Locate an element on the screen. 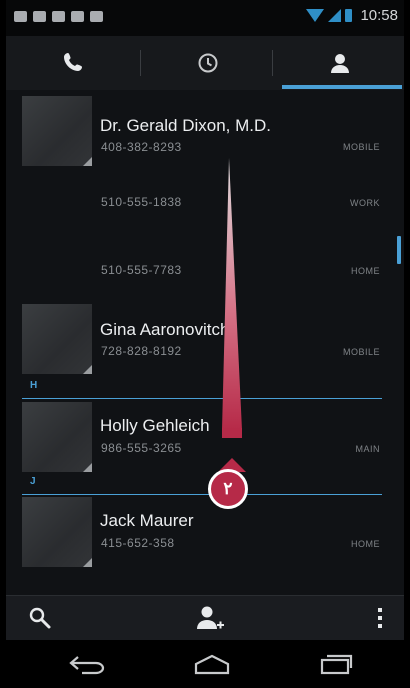 Image resolution: width=410 pixels, height=688 pixels. overflow-menu-icon is located at coordinates (380, 618).